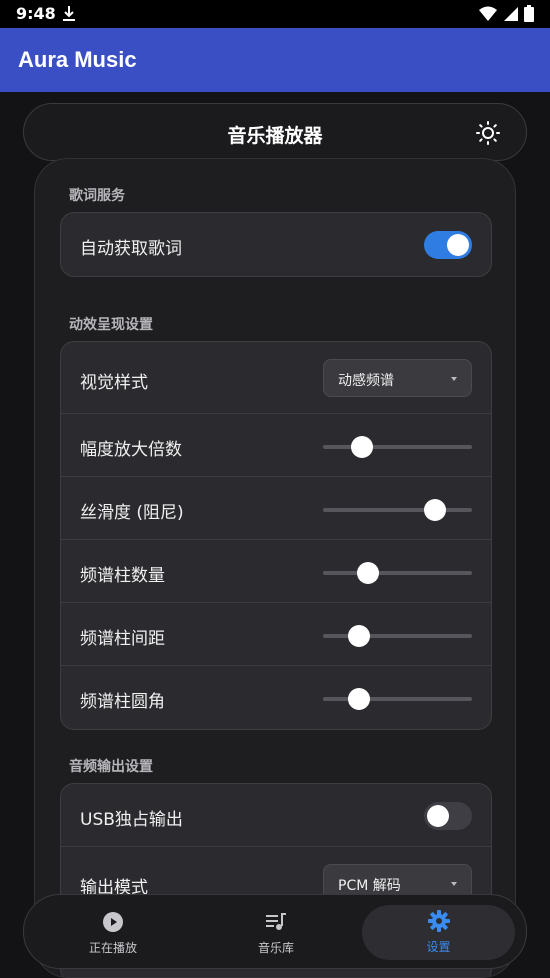 This screenshot has width=550, height=978. I want to click on usb-exclusive-toggle, so click(448, 816).